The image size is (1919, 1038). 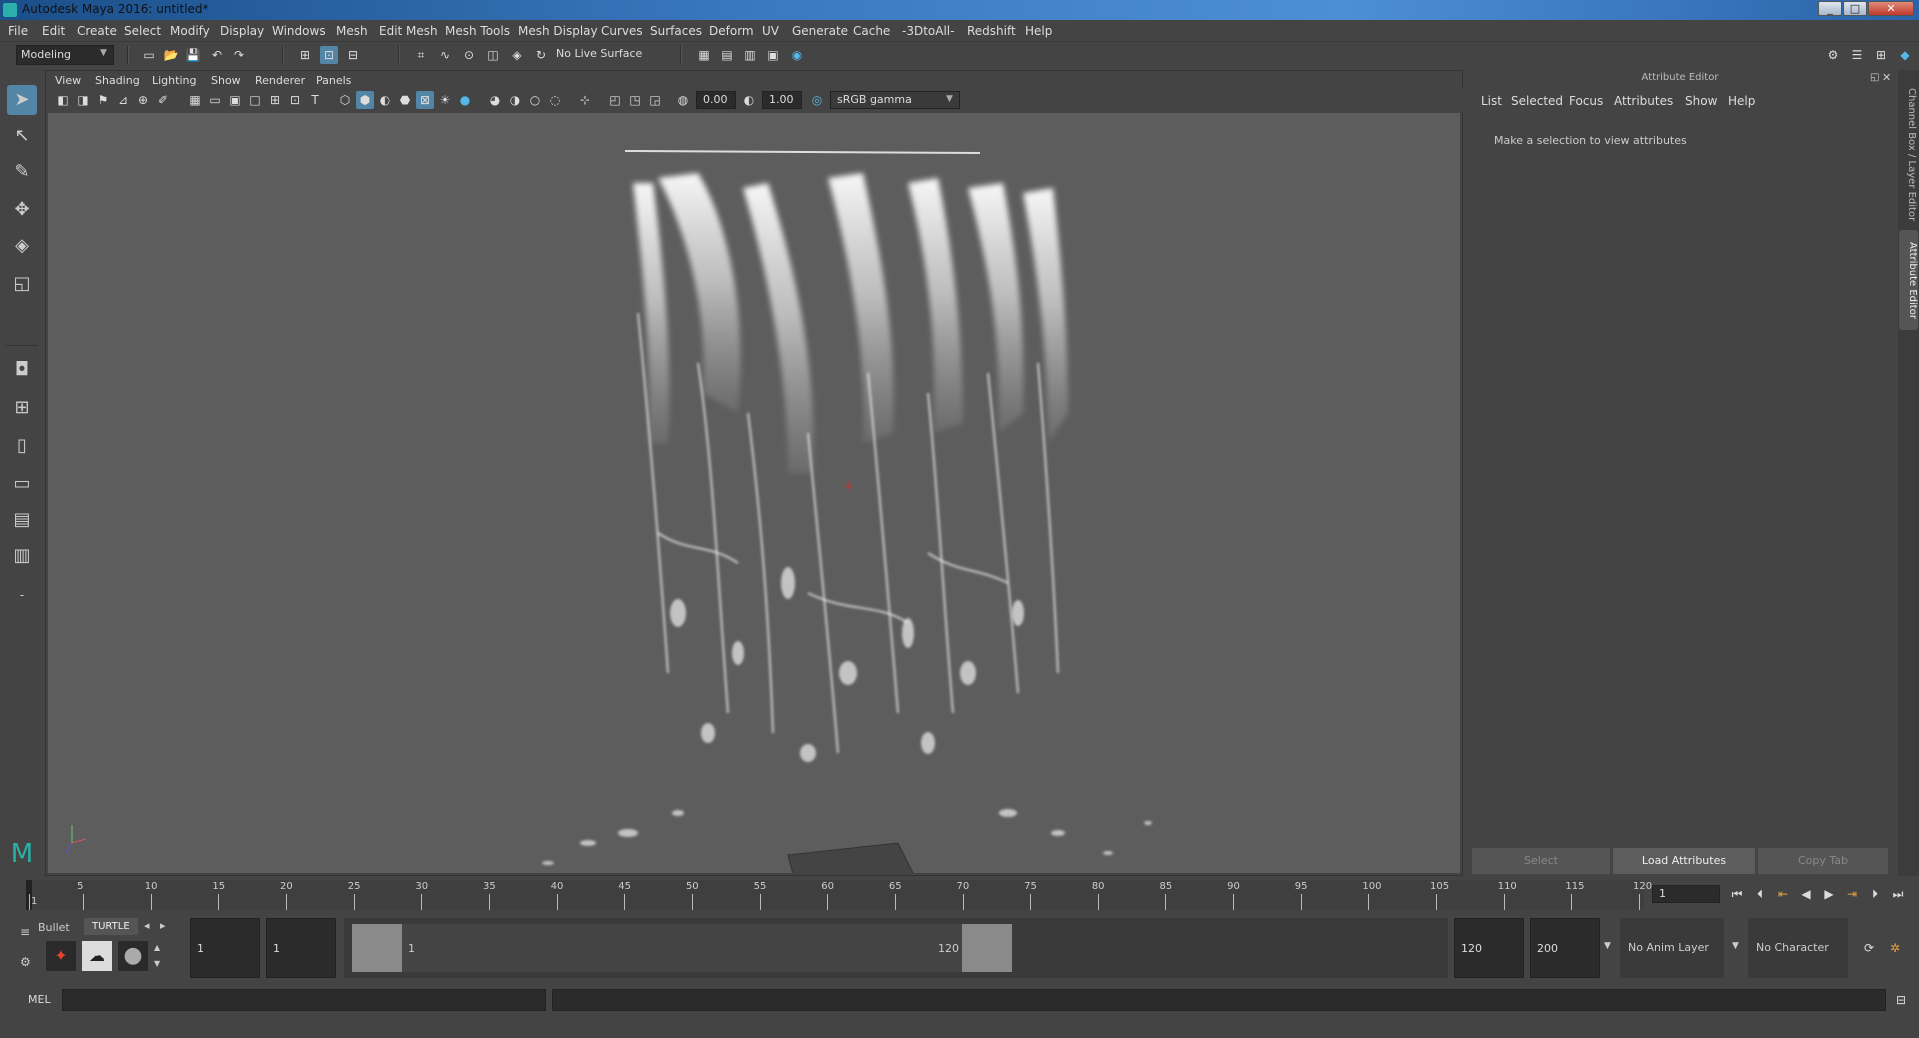 I want to click on panel-menu-lighting: Lighting, so click(x=174, y=80).